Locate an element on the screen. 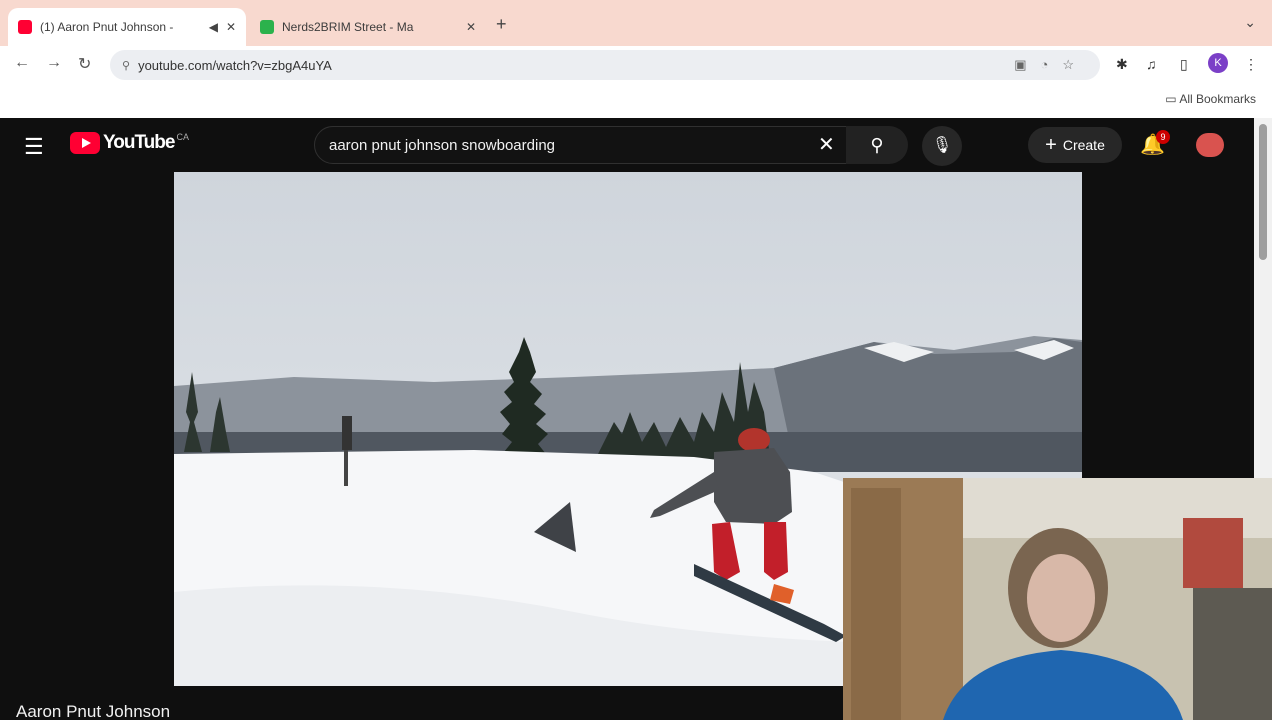 This screenshot has height=722, width=1272. scrollbar-thumb is located at coordinates (1263, 192).